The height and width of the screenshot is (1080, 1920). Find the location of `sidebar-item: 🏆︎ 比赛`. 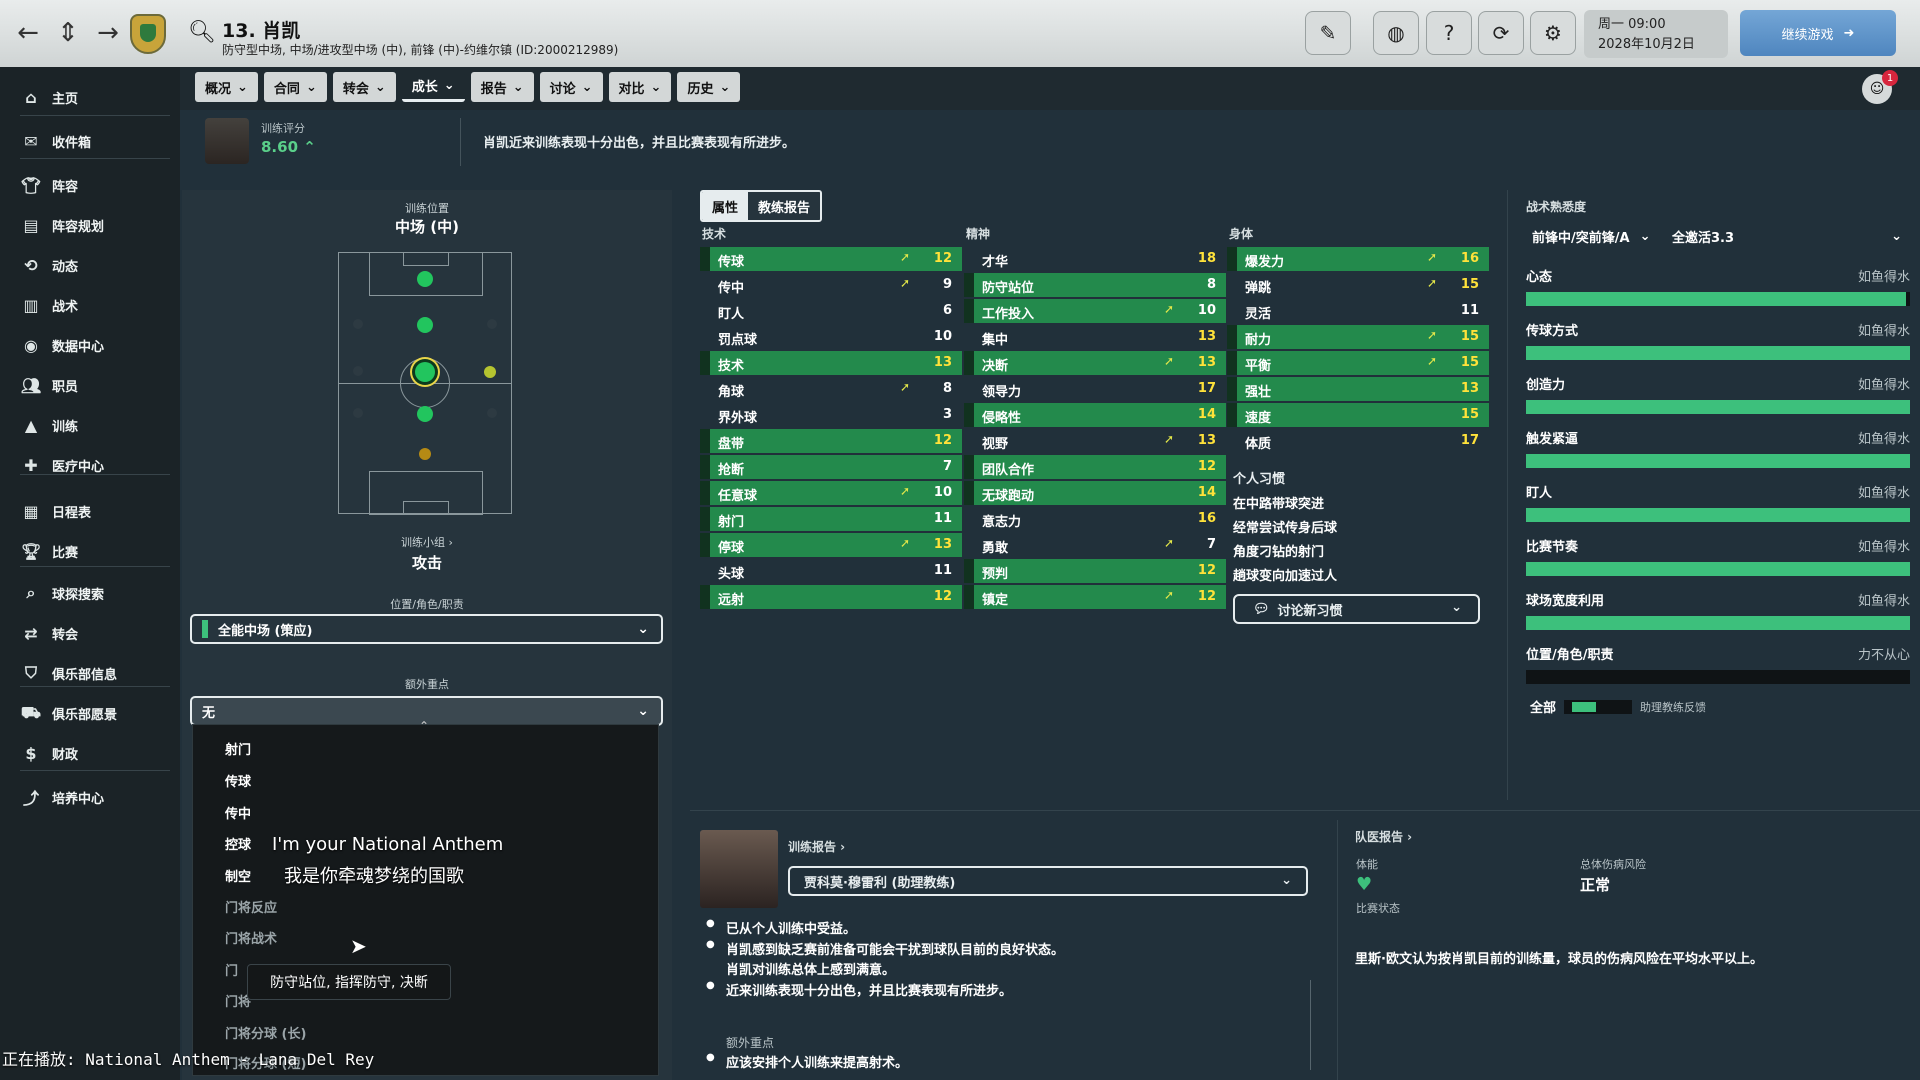

sidebar-item: 🏆︎ 比赛 is located at coordinates (85, 551).